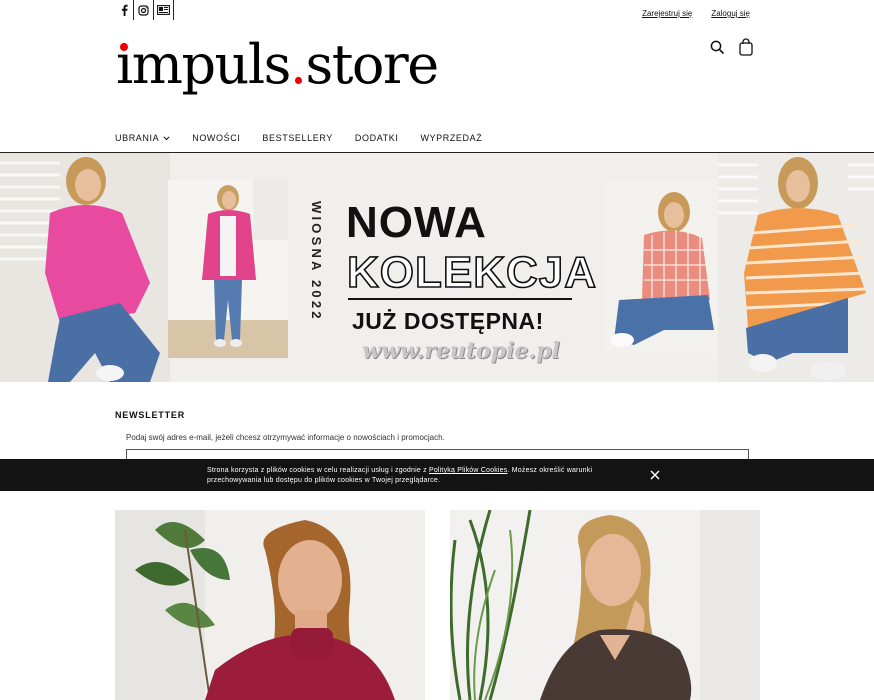 This screenshot has height=700, width=874. What do you see at coordinates (448, 321) in the screenshot?
I see `banner-subheadline: JUŻ DOSTĘPNA!` at bounding box center [448, 321].